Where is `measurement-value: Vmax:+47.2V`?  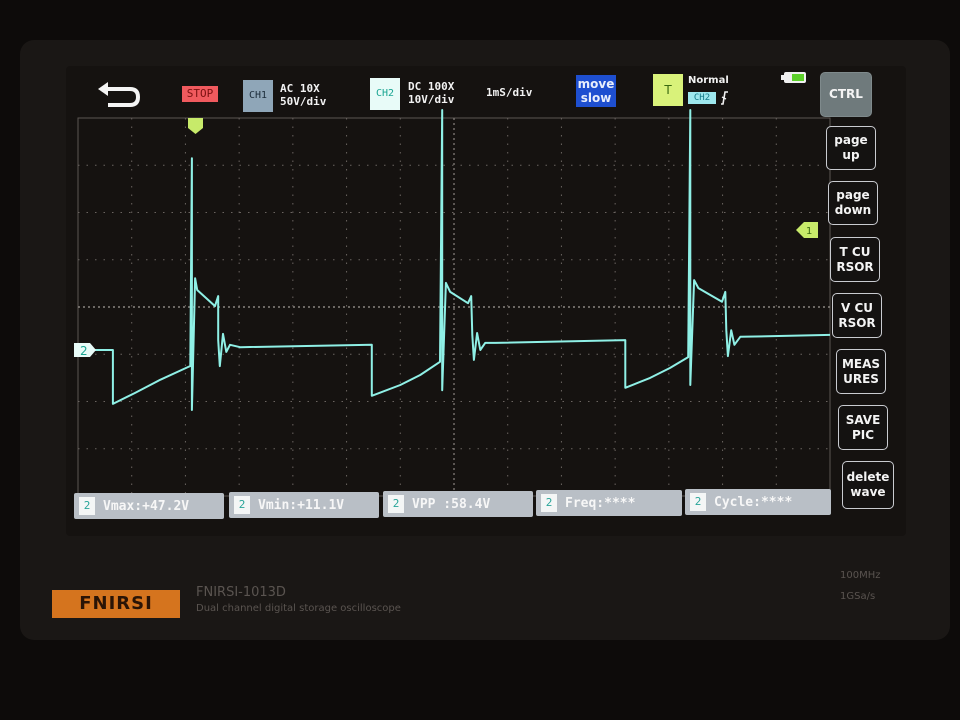 measurement-value: Vmax:+47.2V is located at coordinates (146, 506).